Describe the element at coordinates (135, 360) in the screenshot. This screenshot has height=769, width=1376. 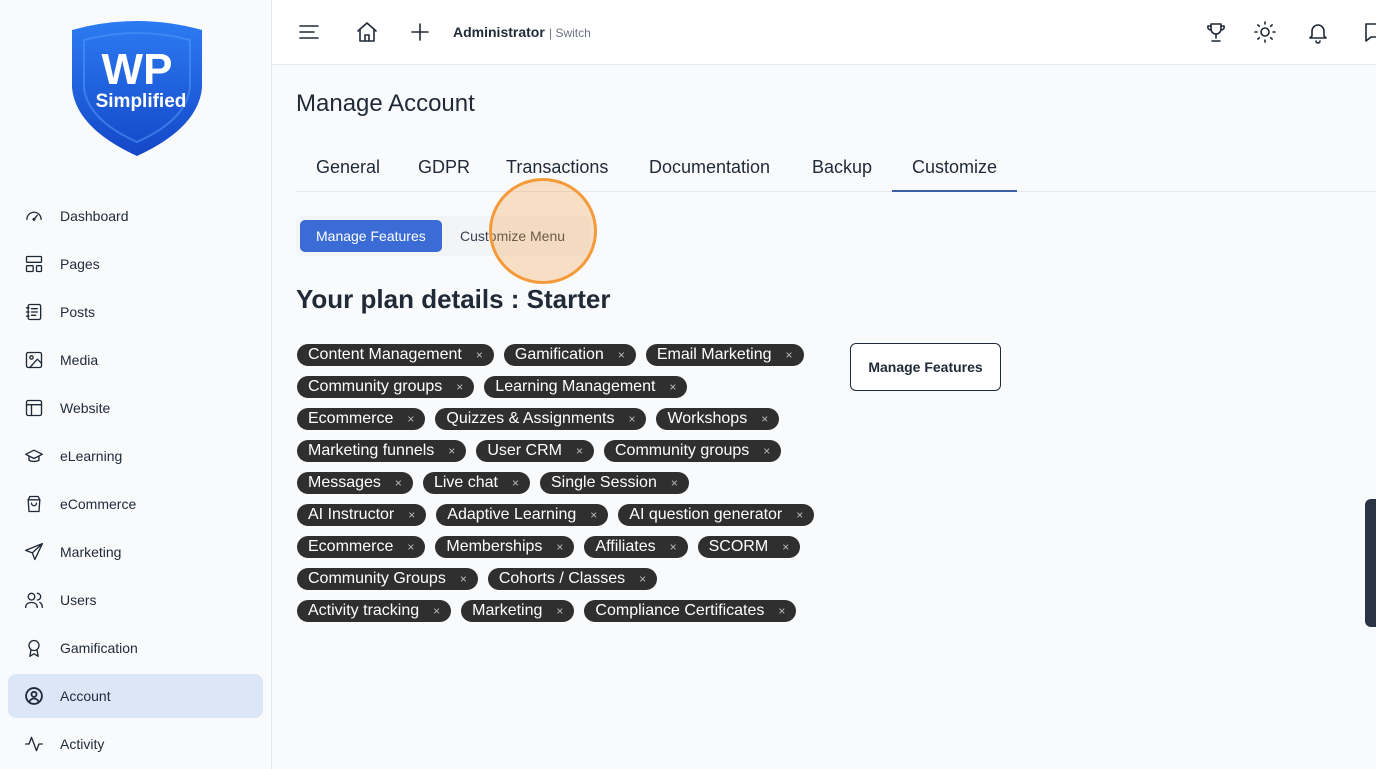
I see `sidebar-item-media: Media` at that location.